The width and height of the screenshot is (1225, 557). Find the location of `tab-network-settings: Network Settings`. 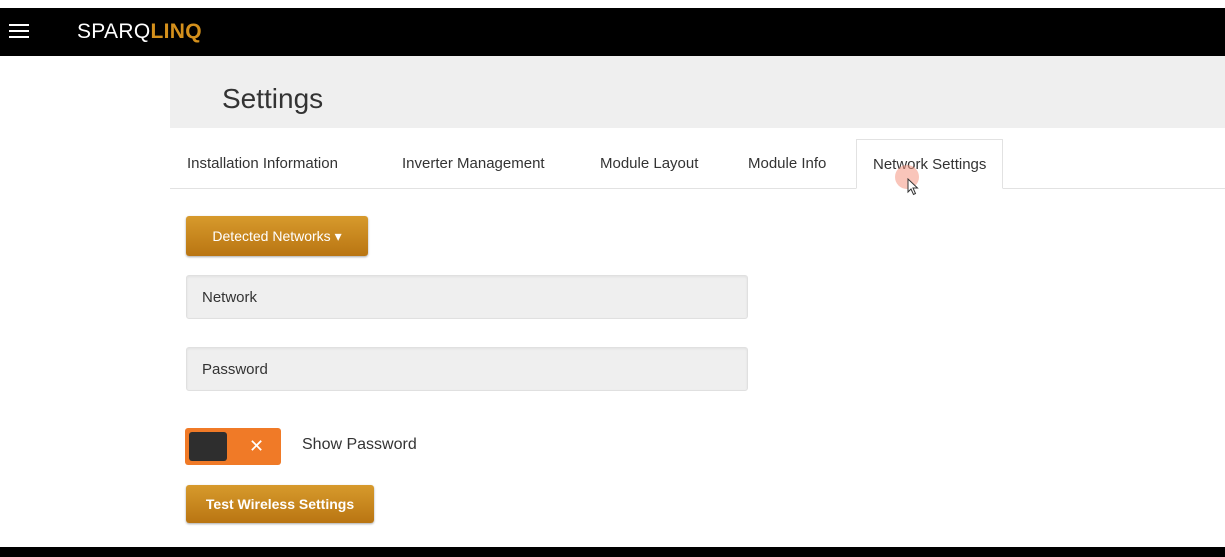

tab-network-settings: Network Settings is located at coordinates (930, 164).